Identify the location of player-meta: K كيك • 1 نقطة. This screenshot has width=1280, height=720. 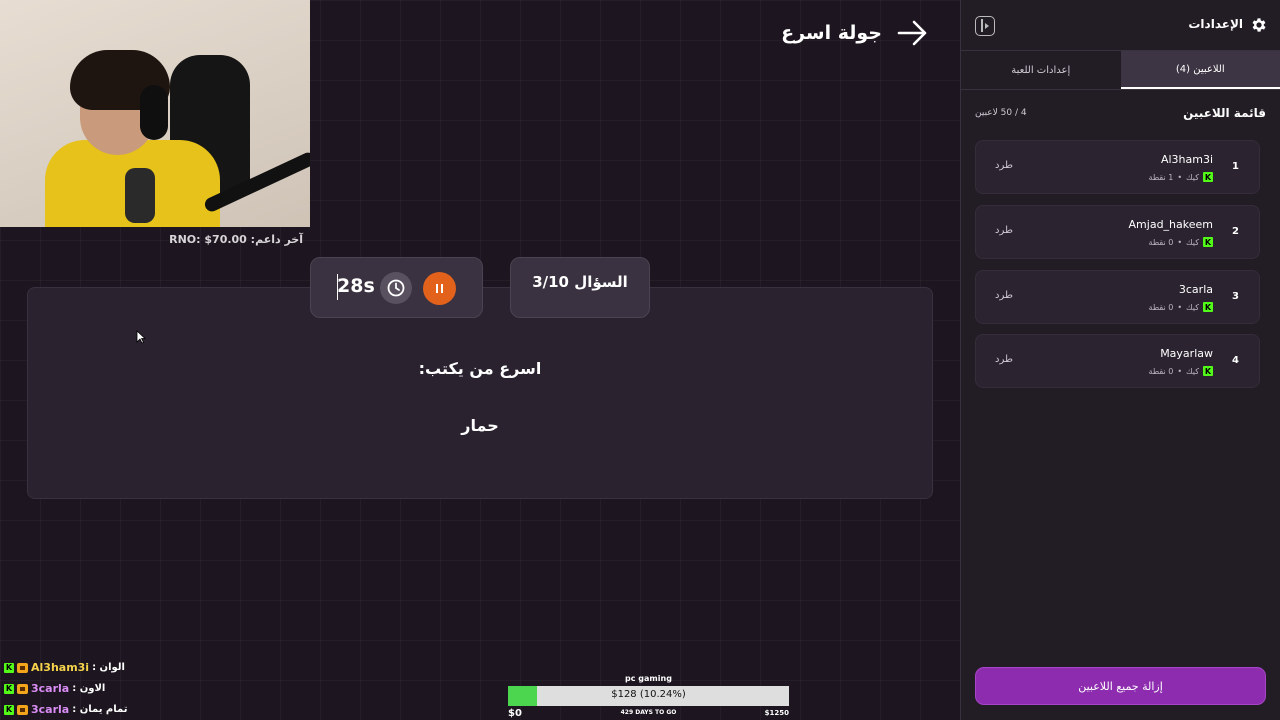
(1181, 177).